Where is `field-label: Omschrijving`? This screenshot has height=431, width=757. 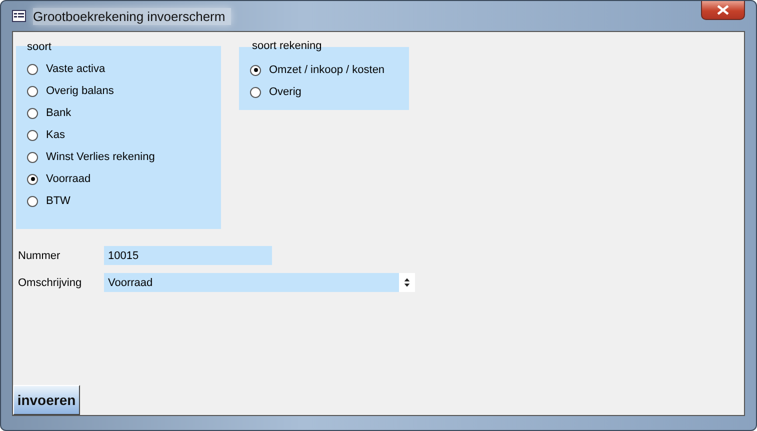 field-label: Omschrijving is located at coordinates (50, 282).